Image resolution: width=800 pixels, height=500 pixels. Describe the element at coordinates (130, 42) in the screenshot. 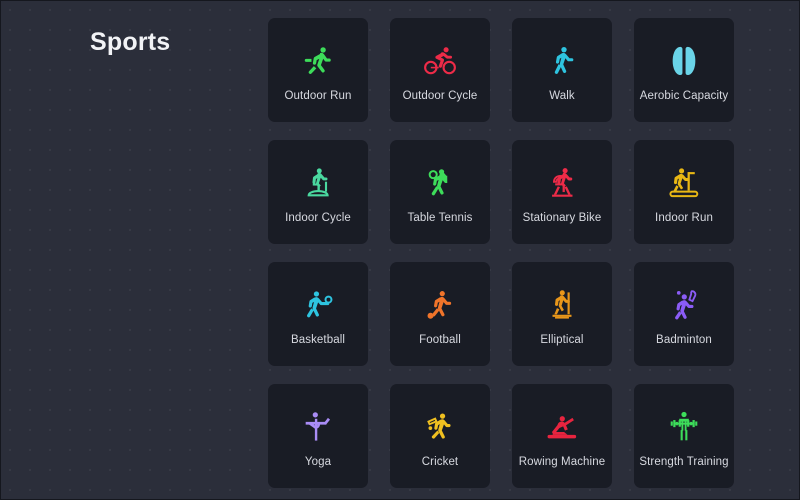

I see `page-title: Sports` at that location.